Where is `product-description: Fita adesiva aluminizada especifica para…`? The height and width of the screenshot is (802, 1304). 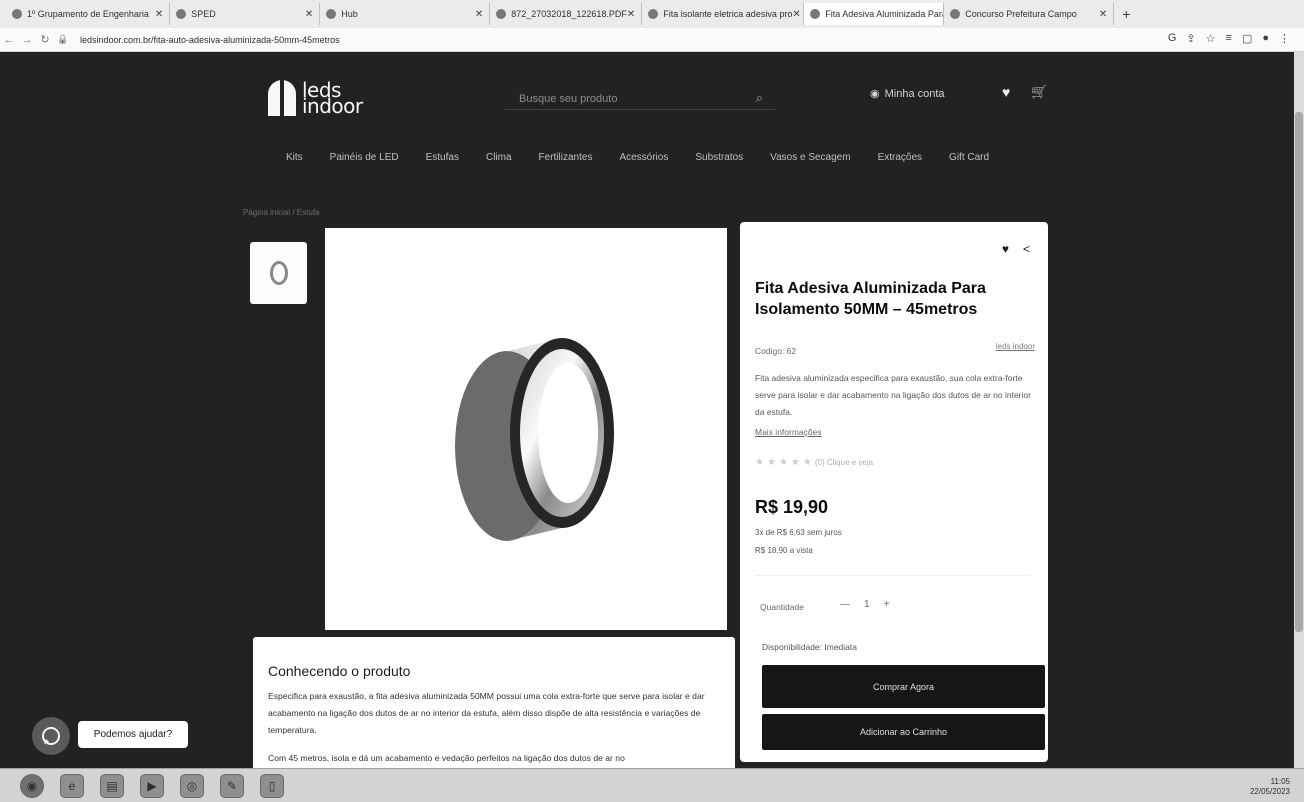
product-description: Fita adesiva aluminizada especifica para… is located at coordinates (893, 395).